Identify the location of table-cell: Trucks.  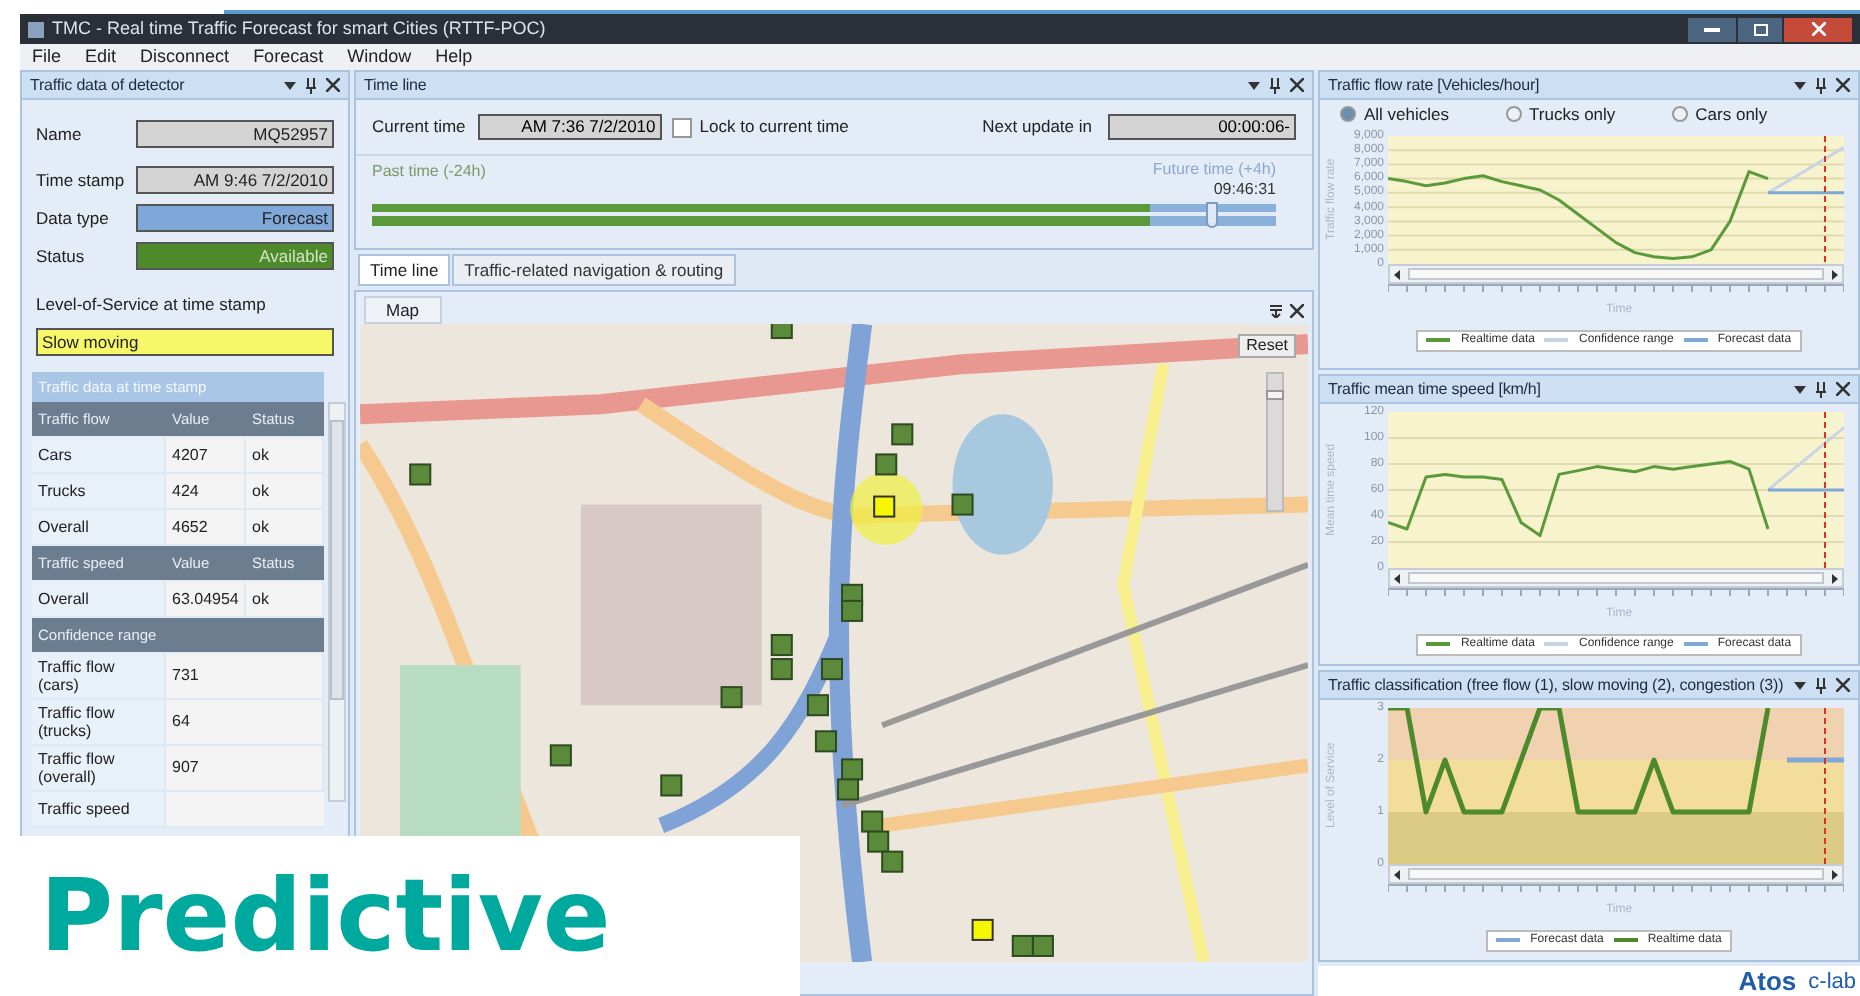
(99, 490).